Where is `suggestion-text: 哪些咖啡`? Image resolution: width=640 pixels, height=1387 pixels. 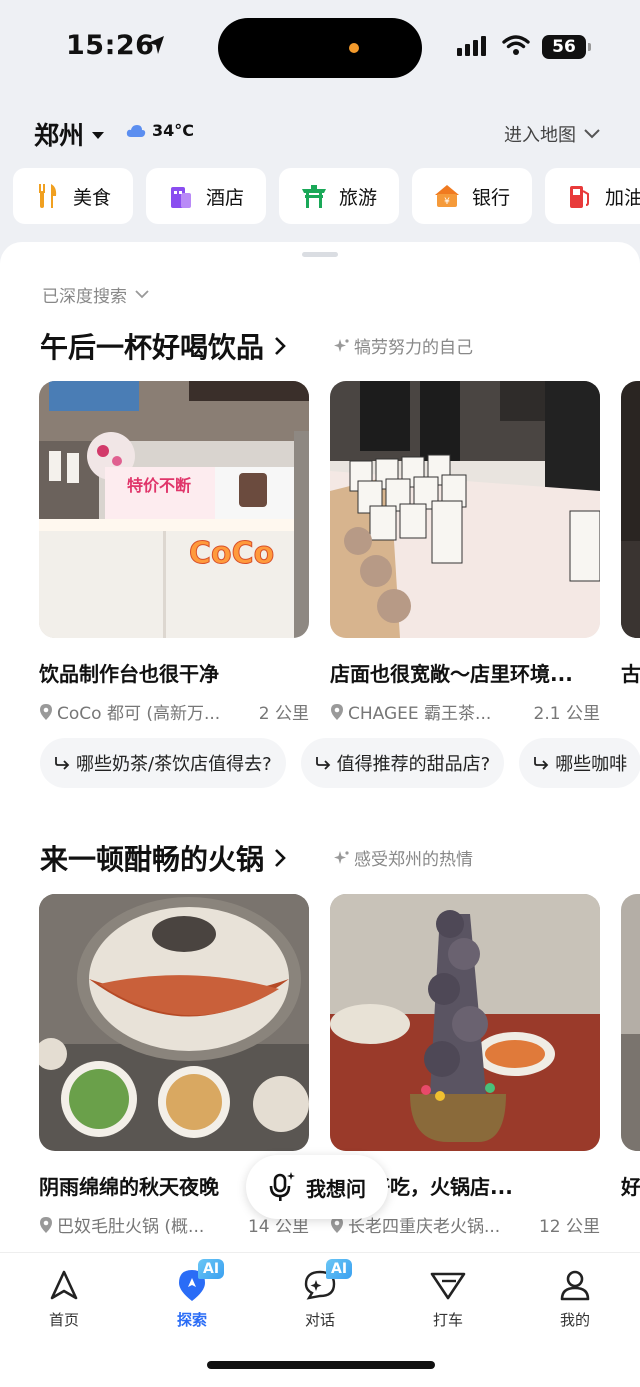
suggestion-text: 哪些咖啡 is located at coordinates (591, 764).